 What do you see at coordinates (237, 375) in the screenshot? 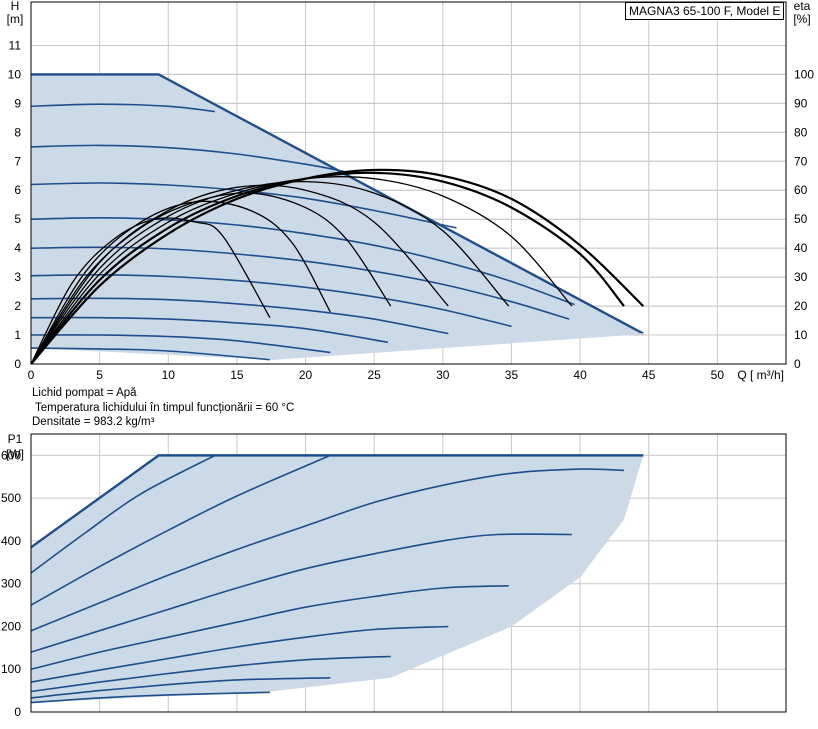
I see `x-tick-label: 15` at bounding box center [237, 375].